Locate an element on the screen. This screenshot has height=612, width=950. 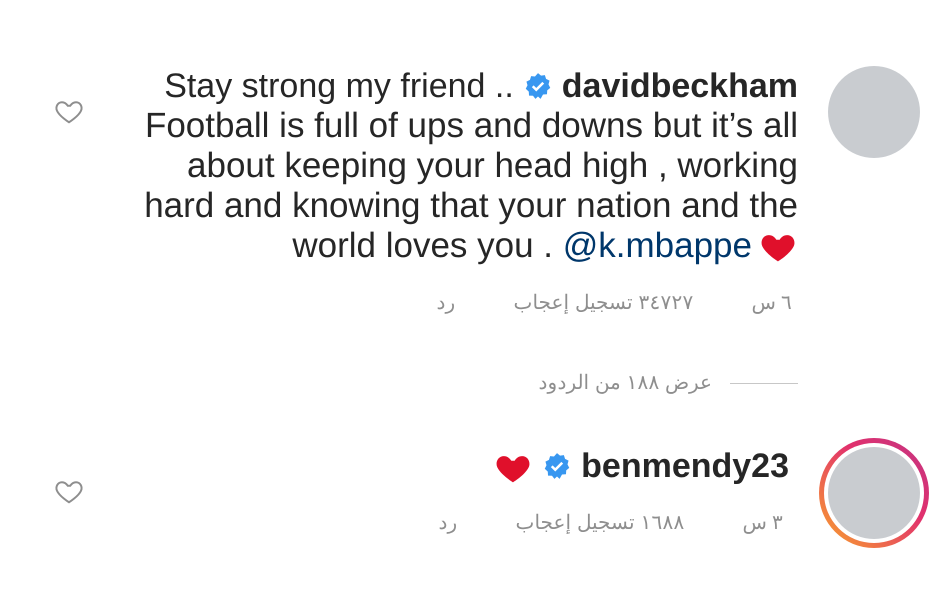
view-replies-link: عرض ١٨٨ من الردود is located at coordinates (625, 383).